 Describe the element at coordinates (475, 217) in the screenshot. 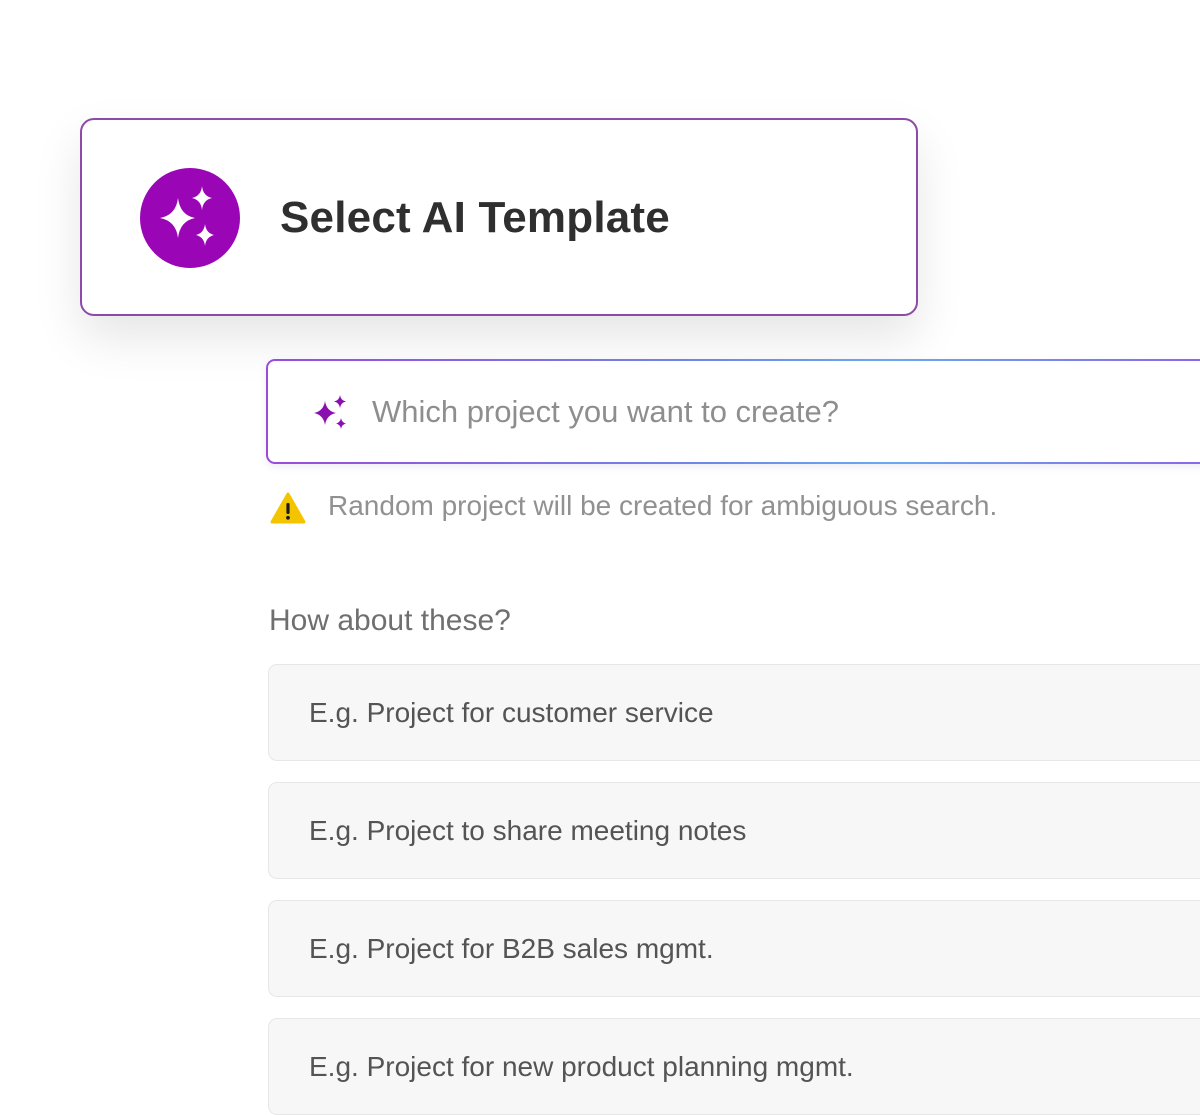

I see `page-title: Select AI Template` at that location.